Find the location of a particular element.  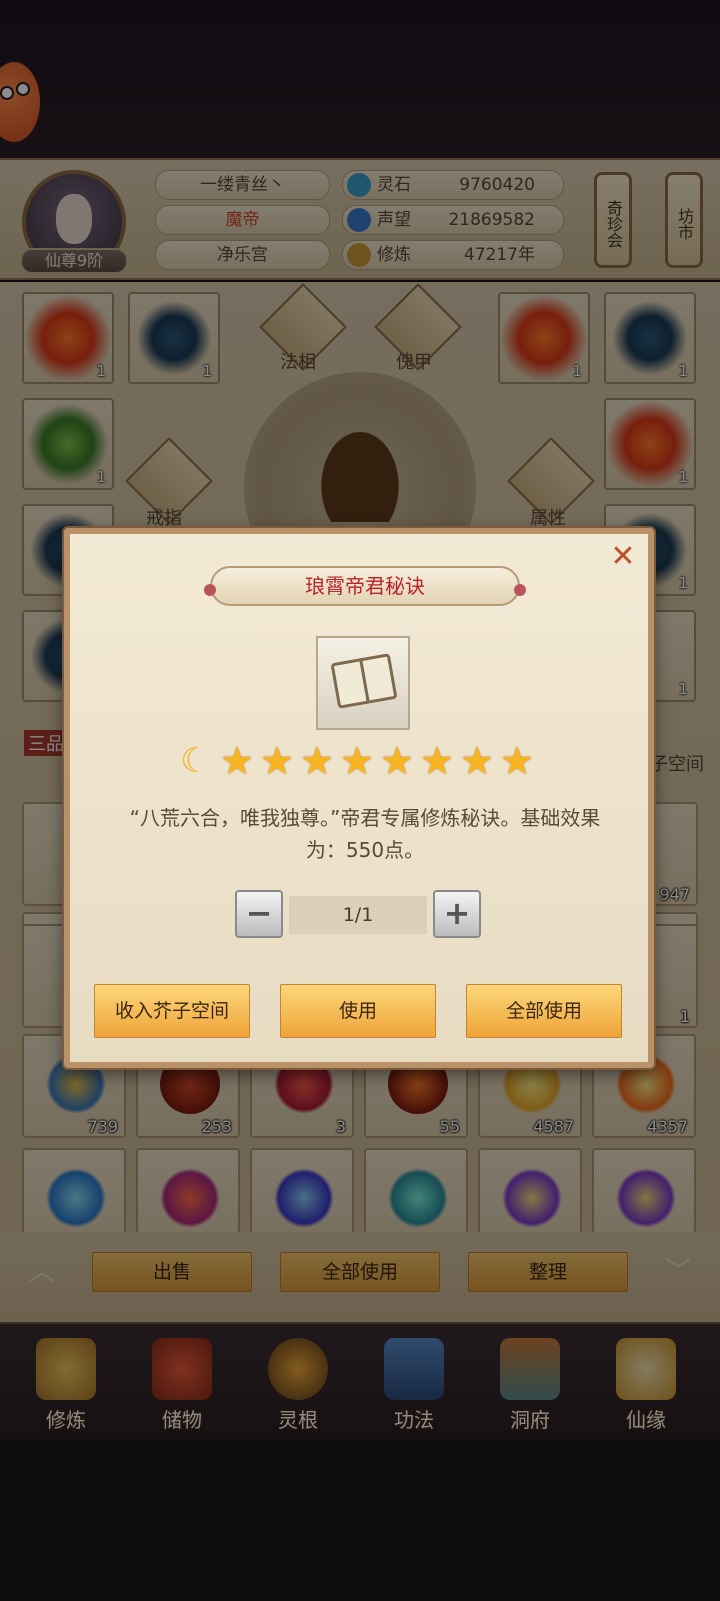

moon-icon: ☾ is located at coordinates (195, 761).